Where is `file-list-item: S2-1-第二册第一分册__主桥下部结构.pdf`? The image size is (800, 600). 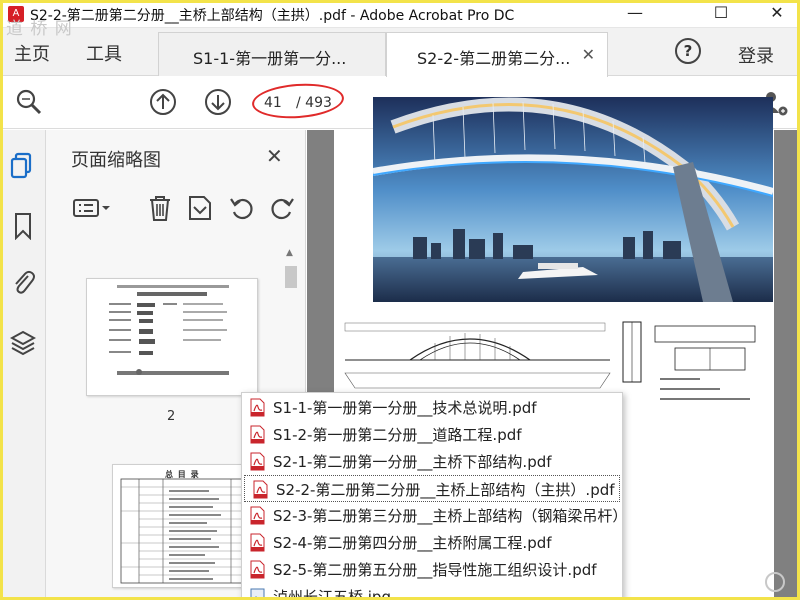
file-list-item: S2-1-第二册第一分册__主桥下部结构.pdf is located at coordinates (432, 461).